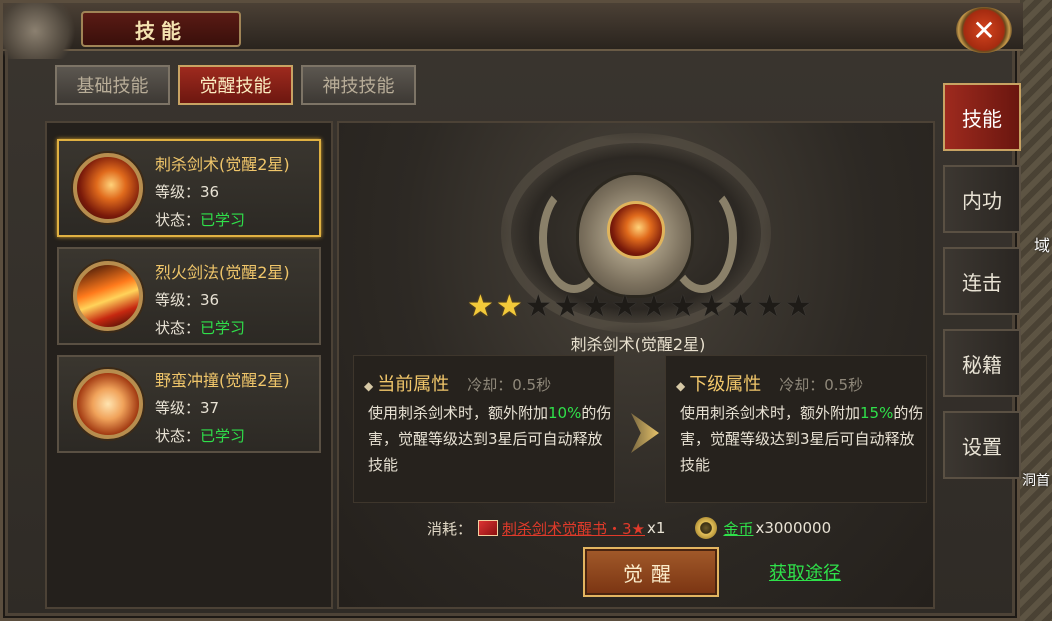 The width and height of the screenshot is (1052, 621). Describe the element at coordinates (108, 296) in the screenshot. I see `fire-sword-icon` at that location.